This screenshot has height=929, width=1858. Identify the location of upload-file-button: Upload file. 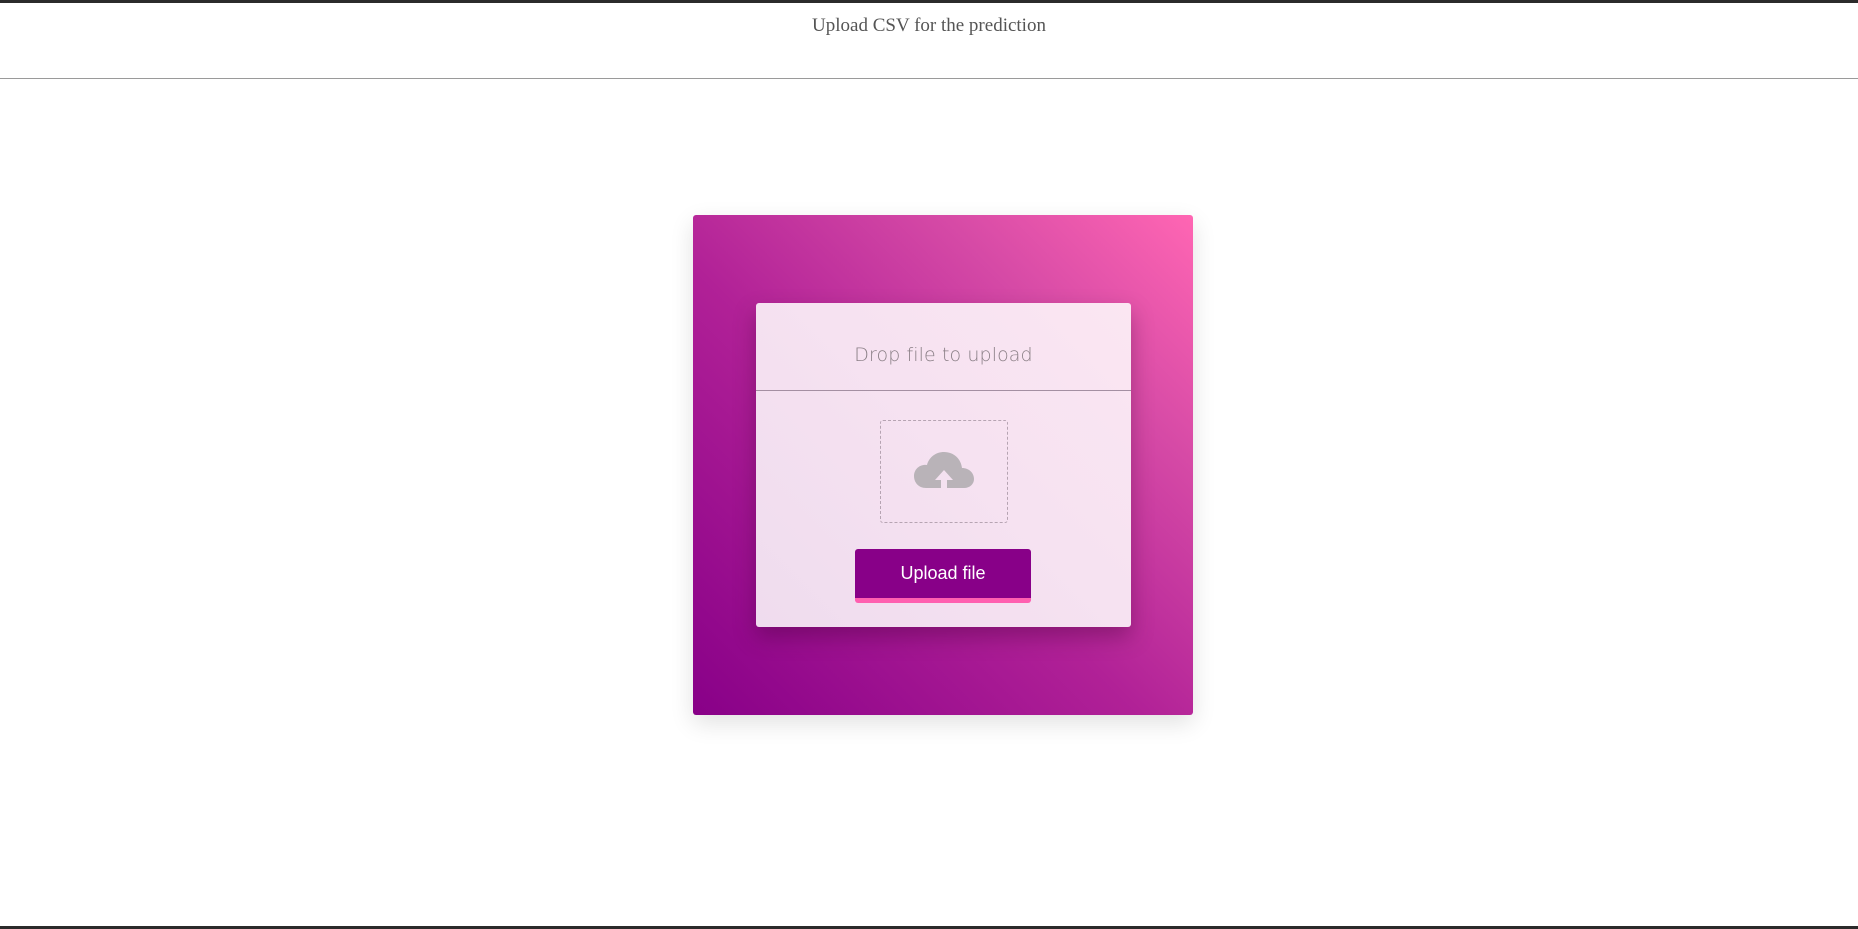
(943, 576).